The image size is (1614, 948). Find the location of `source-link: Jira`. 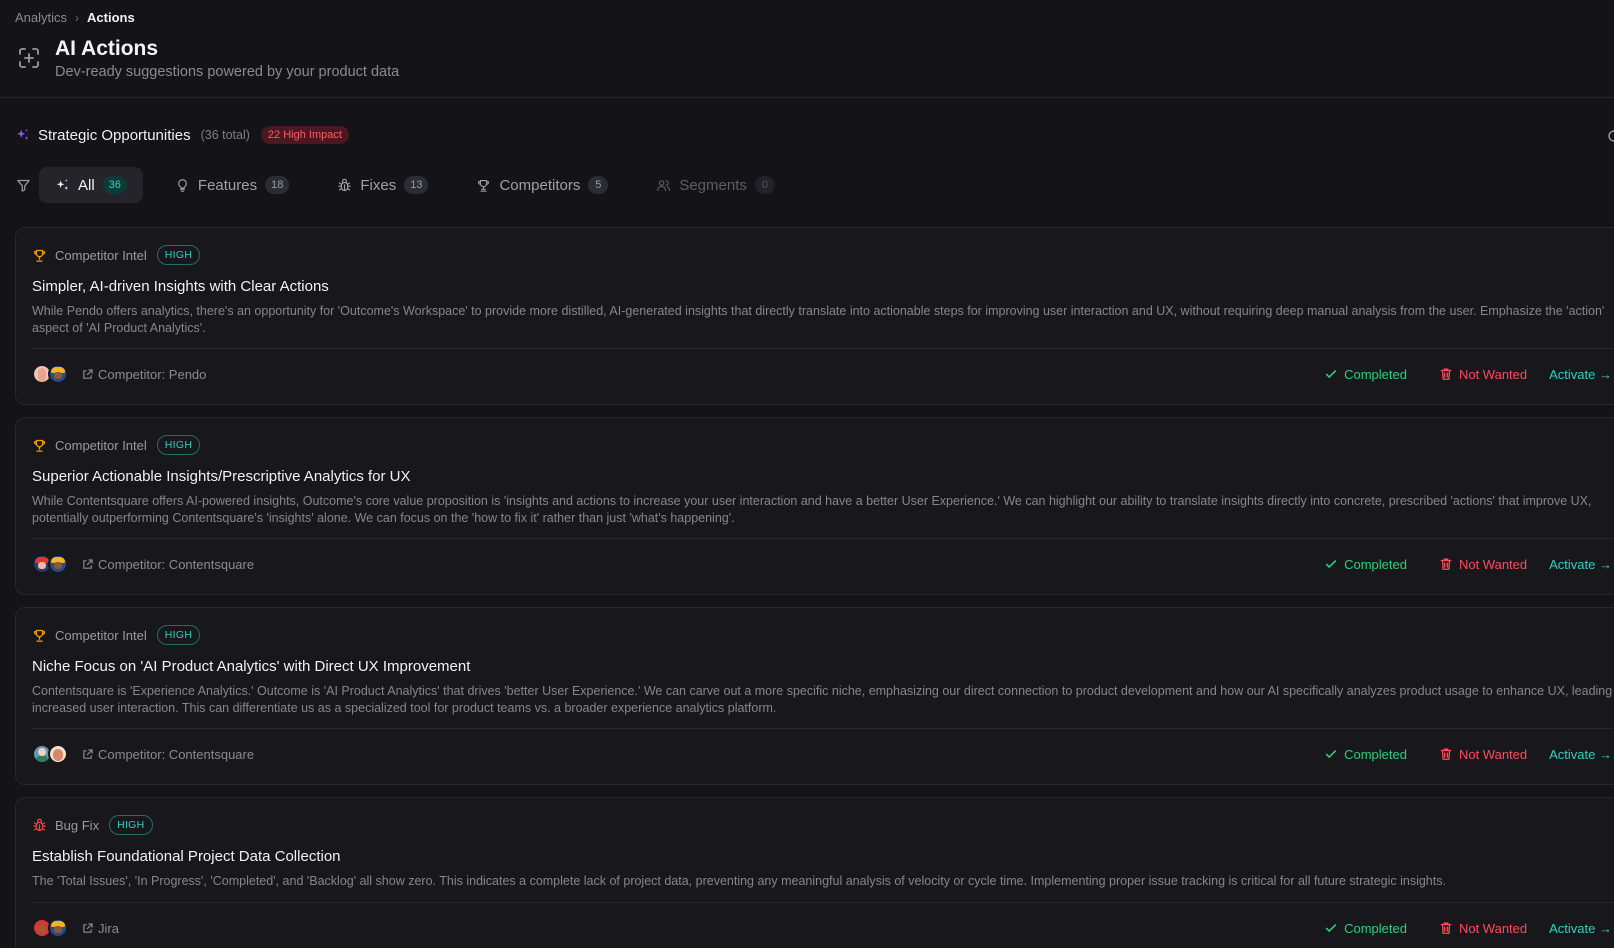

source-link: Jira is located at coordinates (100, 928).